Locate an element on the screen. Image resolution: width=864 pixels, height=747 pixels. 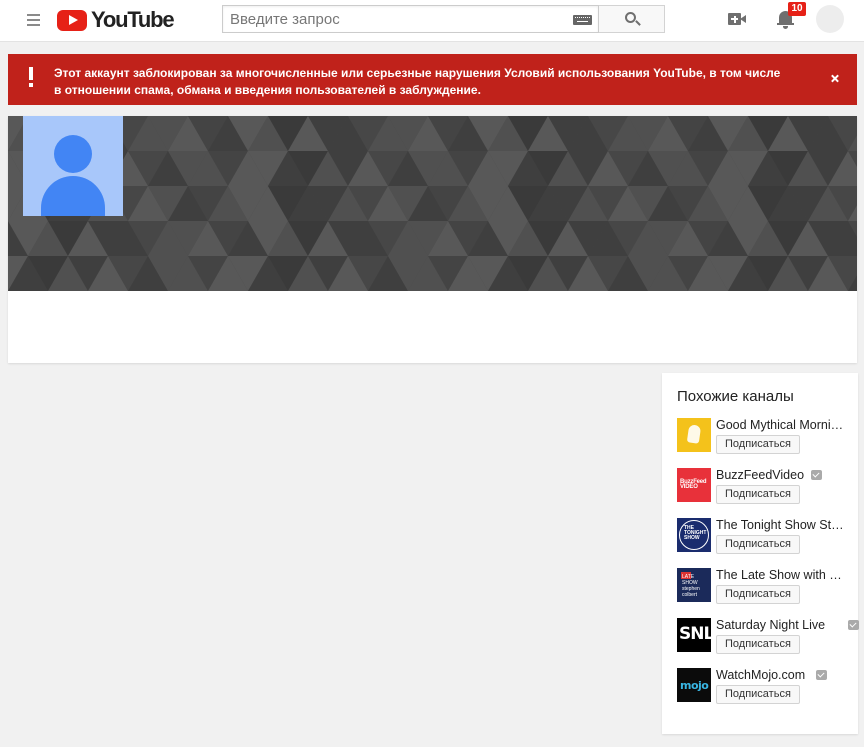
watchmojo-logo: mojo is located at coordinates (694, 685).